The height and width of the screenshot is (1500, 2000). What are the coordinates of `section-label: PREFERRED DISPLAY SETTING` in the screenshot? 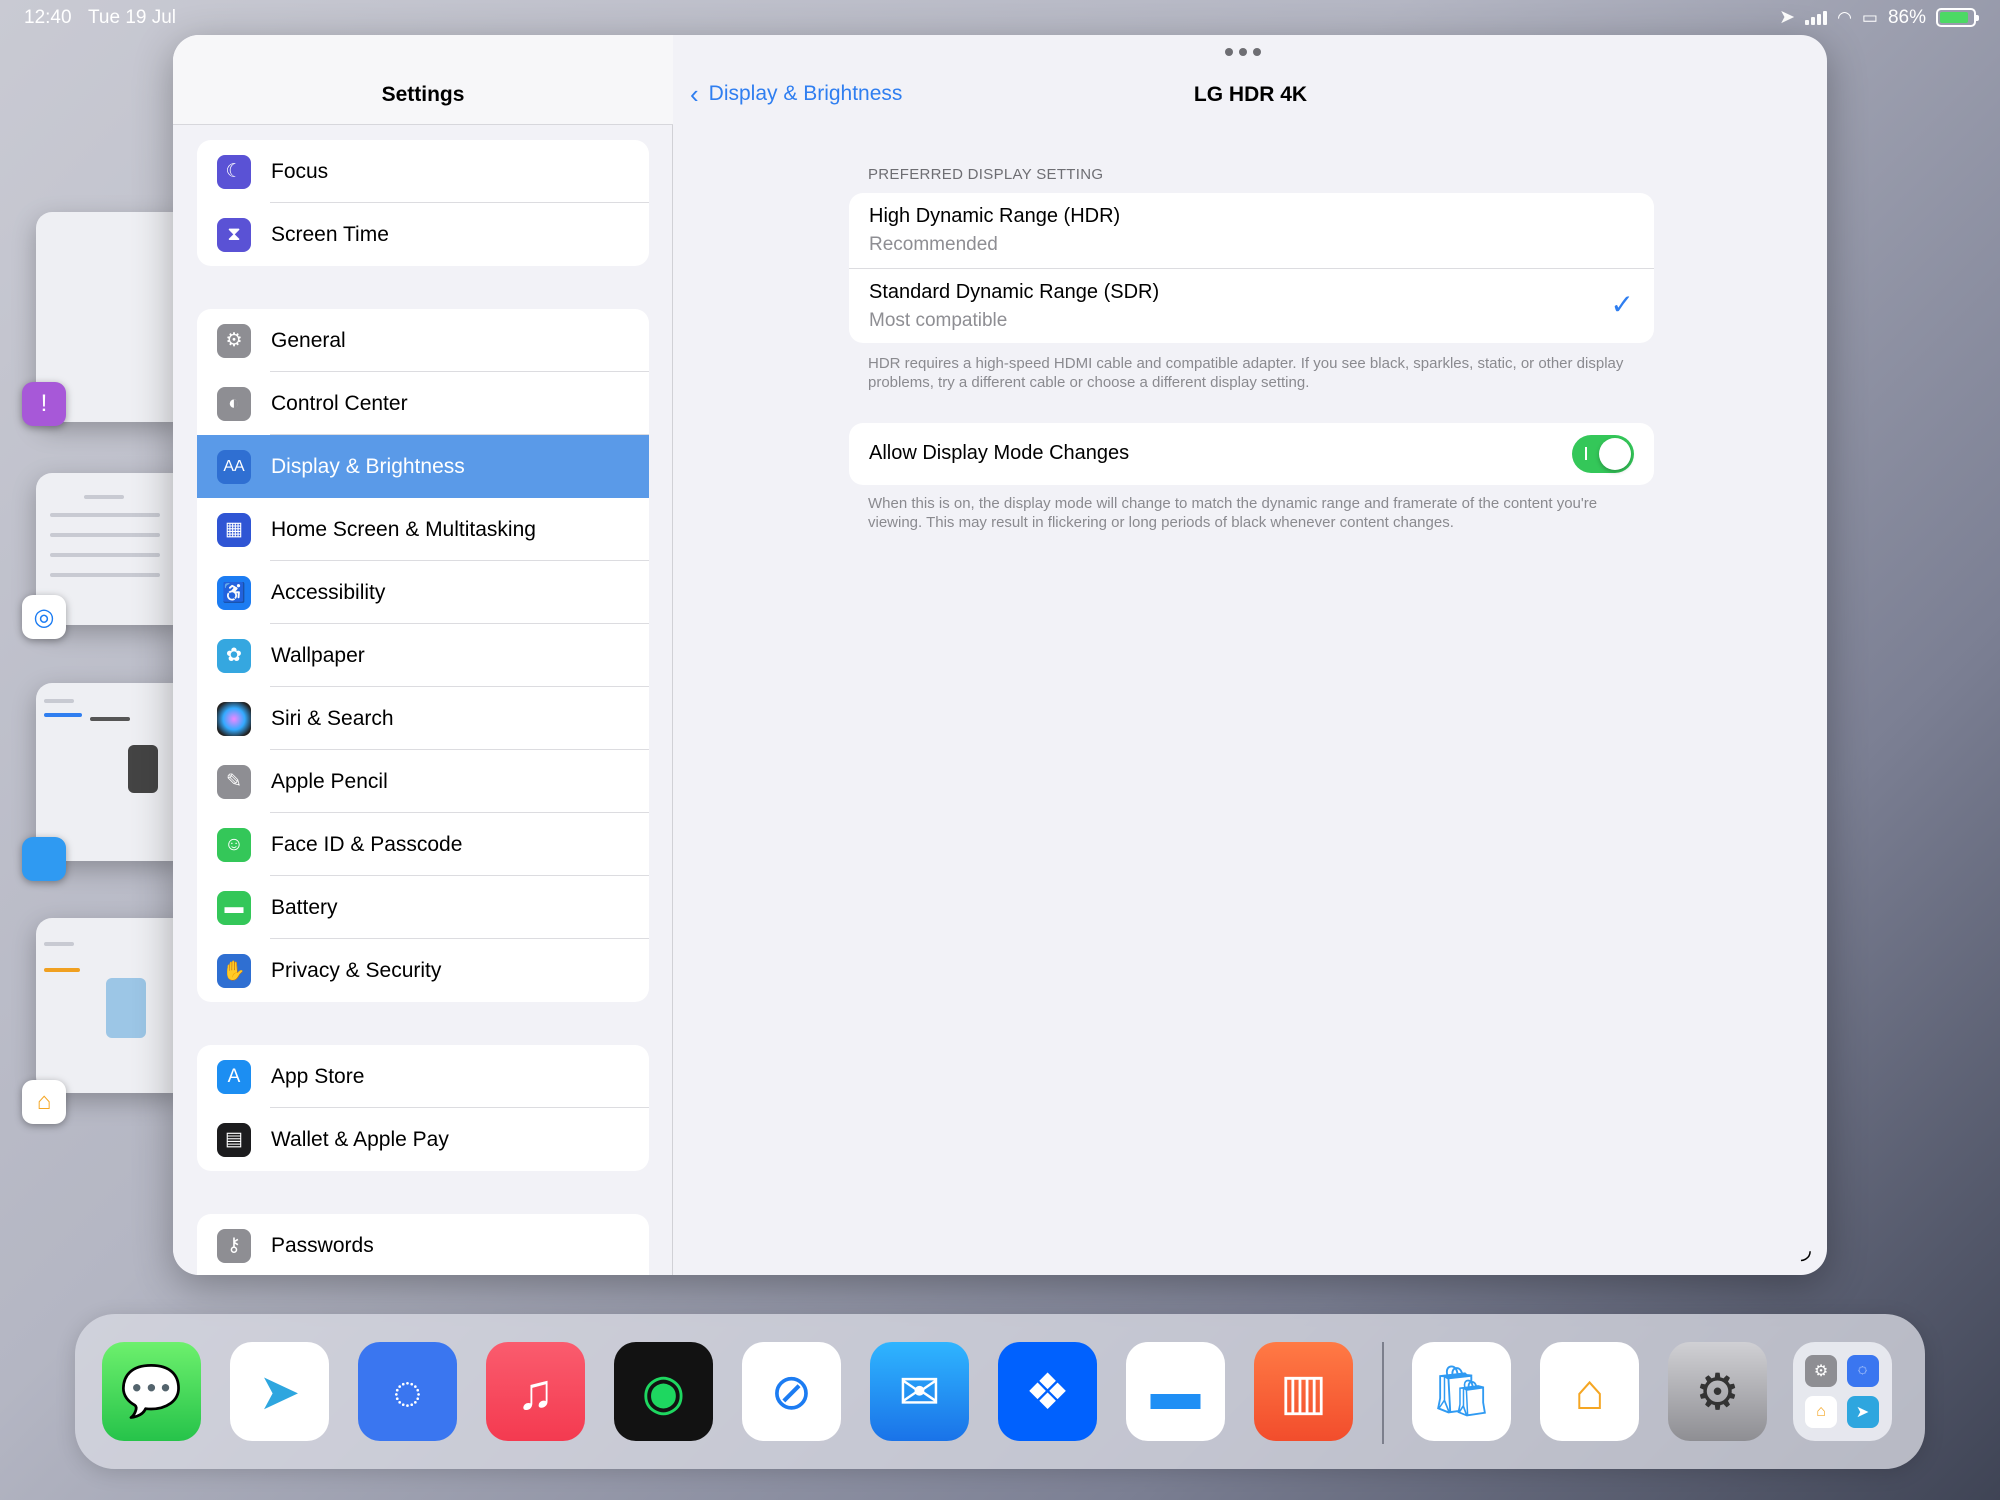 It's located at (986, 174).